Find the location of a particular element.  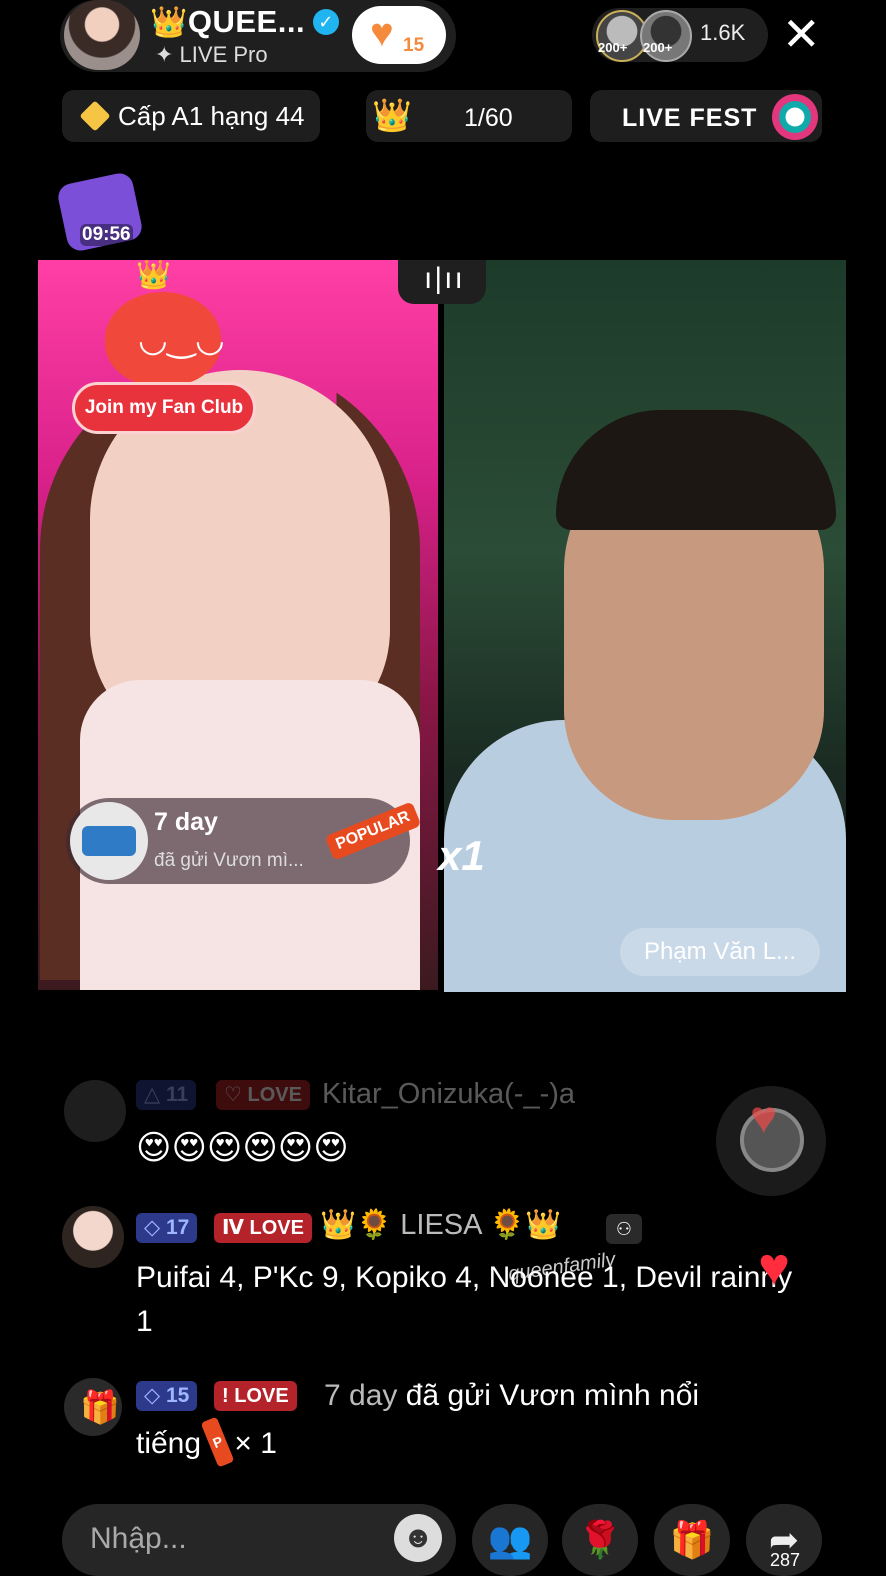

follow-count: 15 is located at coordinates (414, 45).